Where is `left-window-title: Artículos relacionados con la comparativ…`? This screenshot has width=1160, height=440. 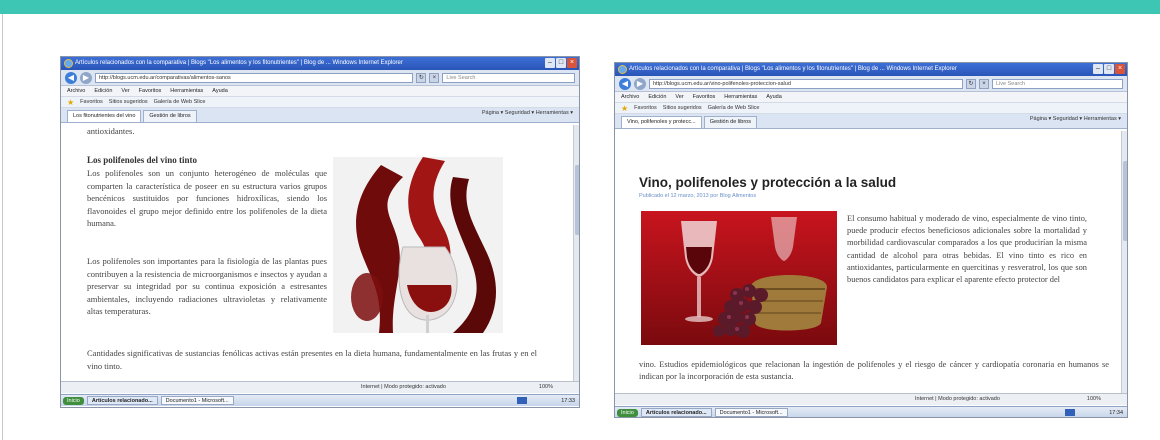 left-window-title: Artículos relacionados con la comparativ… is located at coordinates (239, 63).